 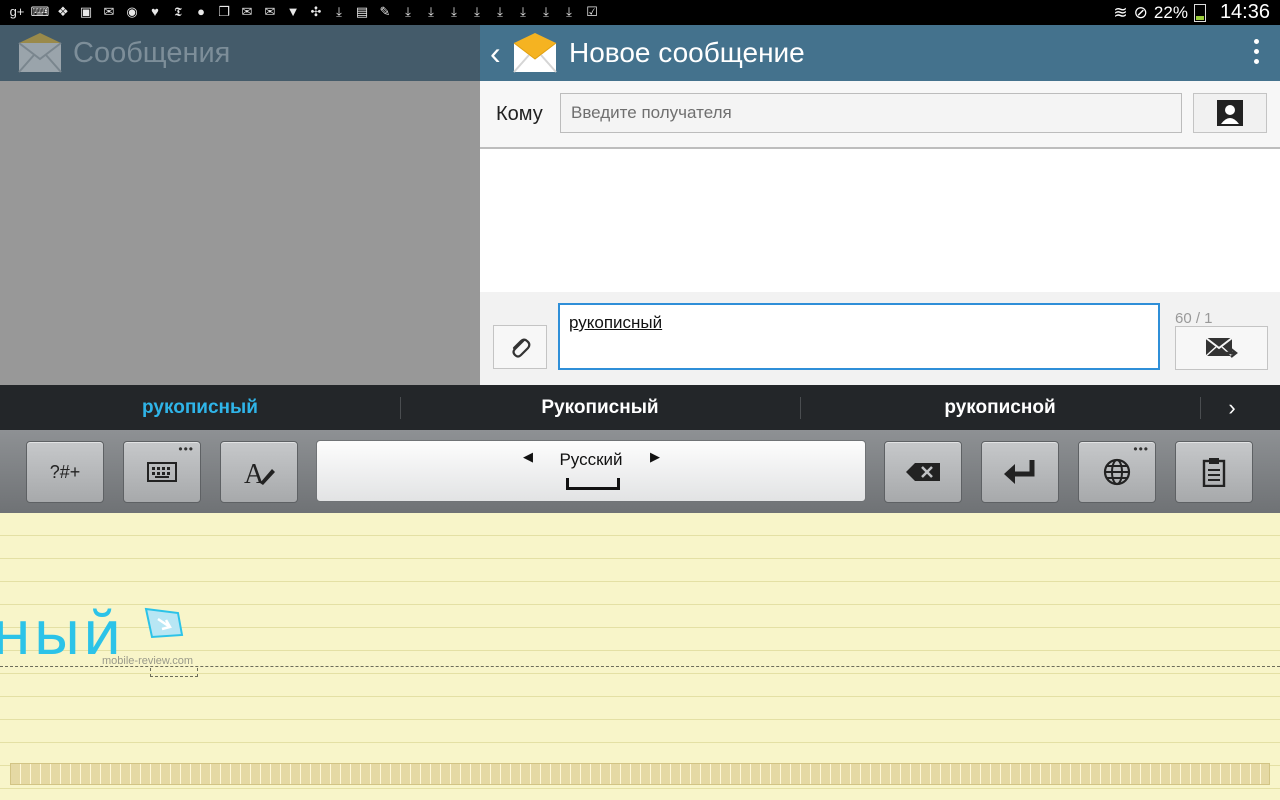 What do you see at coordinates (17, 11) in the screenshot?
I see `google-plus-icon: g+` at bounding box center [17, 11].